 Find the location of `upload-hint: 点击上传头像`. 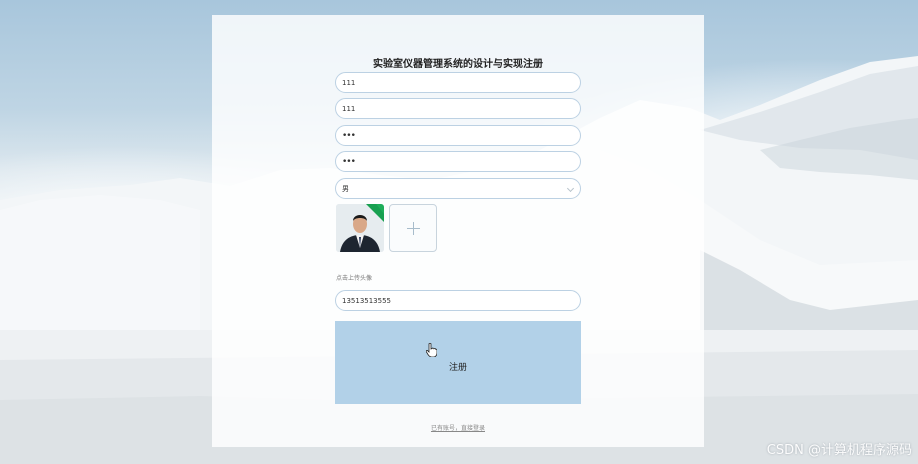

upload-hint: 点击上传头像 is located at coordinates (354, 278).